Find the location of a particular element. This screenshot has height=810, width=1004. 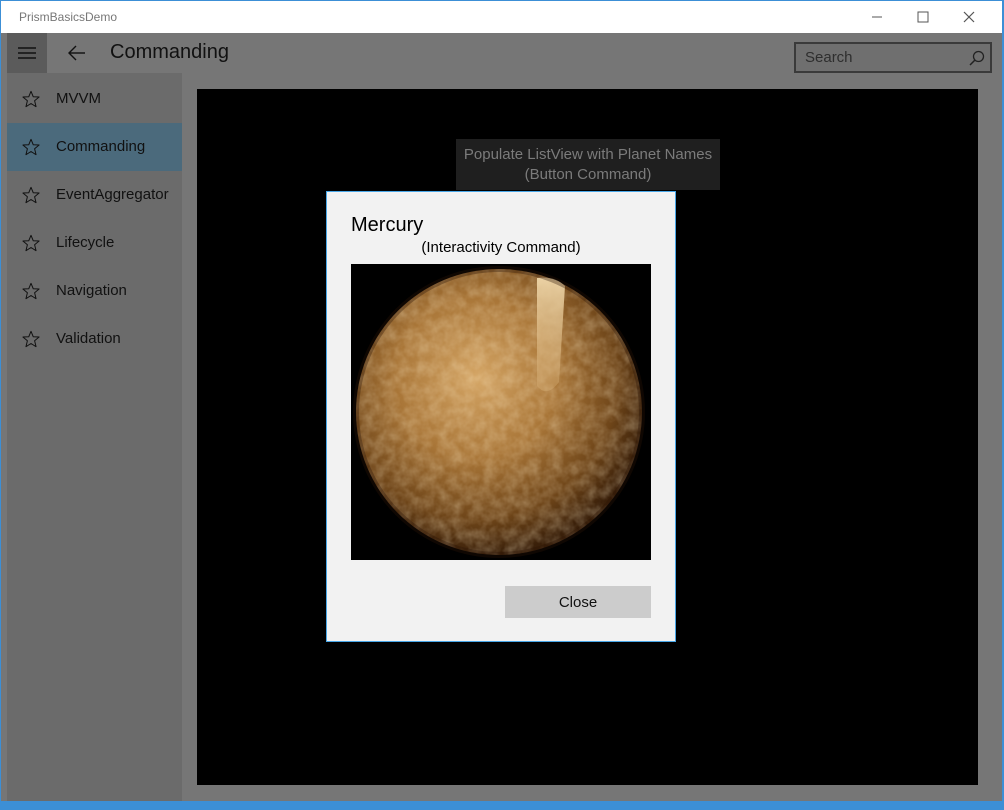

search-input is located at coordinates (881, 57).